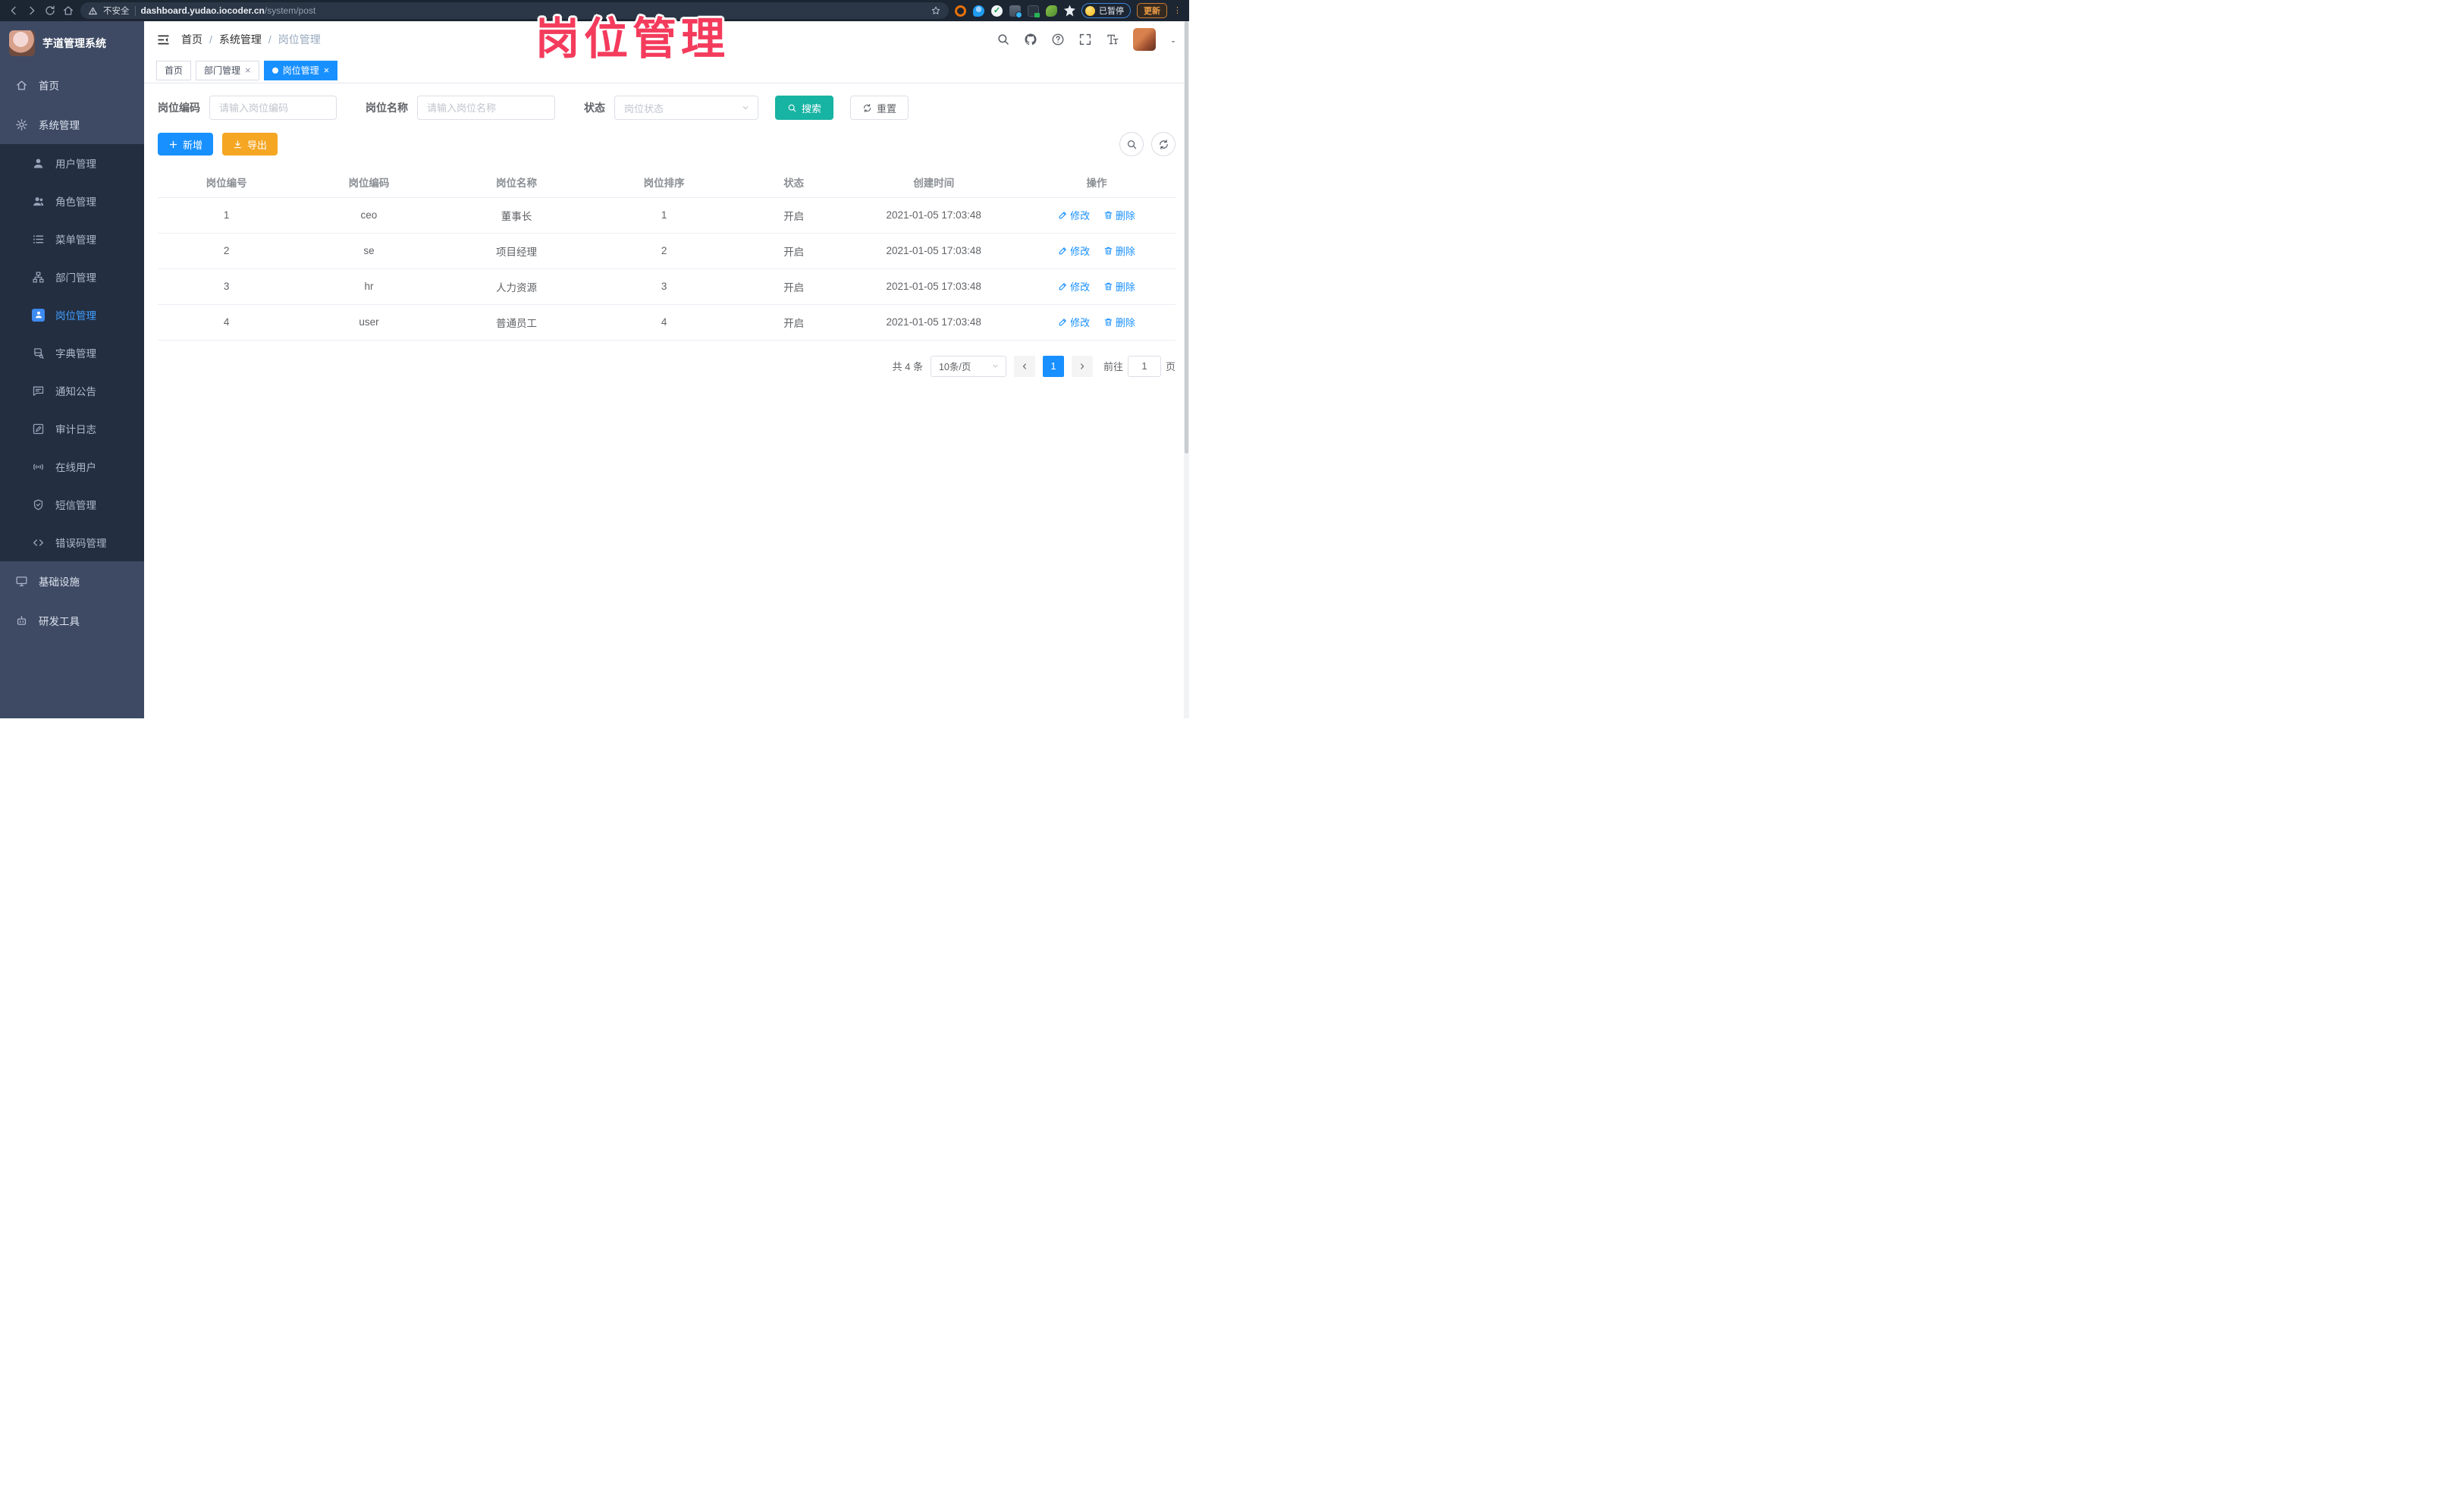  I want to click on prev-page-button, so click(1024, 366).